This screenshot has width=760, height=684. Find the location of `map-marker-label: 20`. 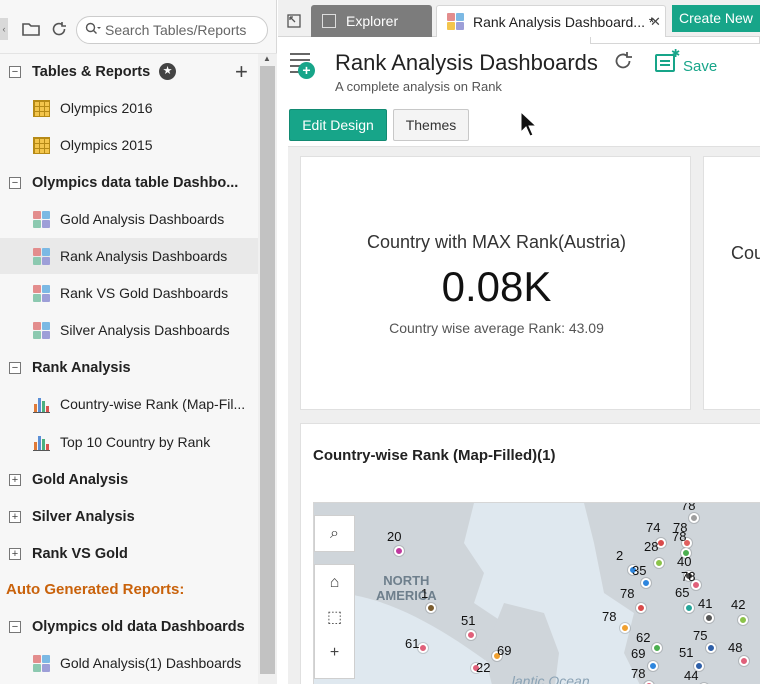

map-marker-label: 20 is located at coordinates (394, 536).